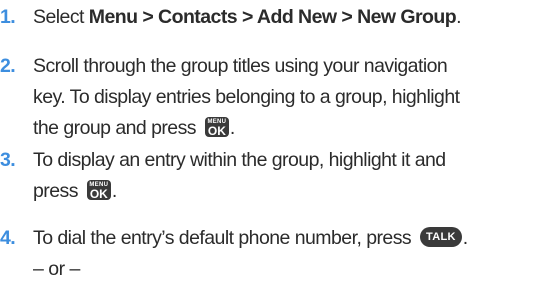 This screenshot has height=285, width=553. Describe the element at coordinates (117, 128) in the screenshot. I see `step-text-prefix: the group and press` at that location.